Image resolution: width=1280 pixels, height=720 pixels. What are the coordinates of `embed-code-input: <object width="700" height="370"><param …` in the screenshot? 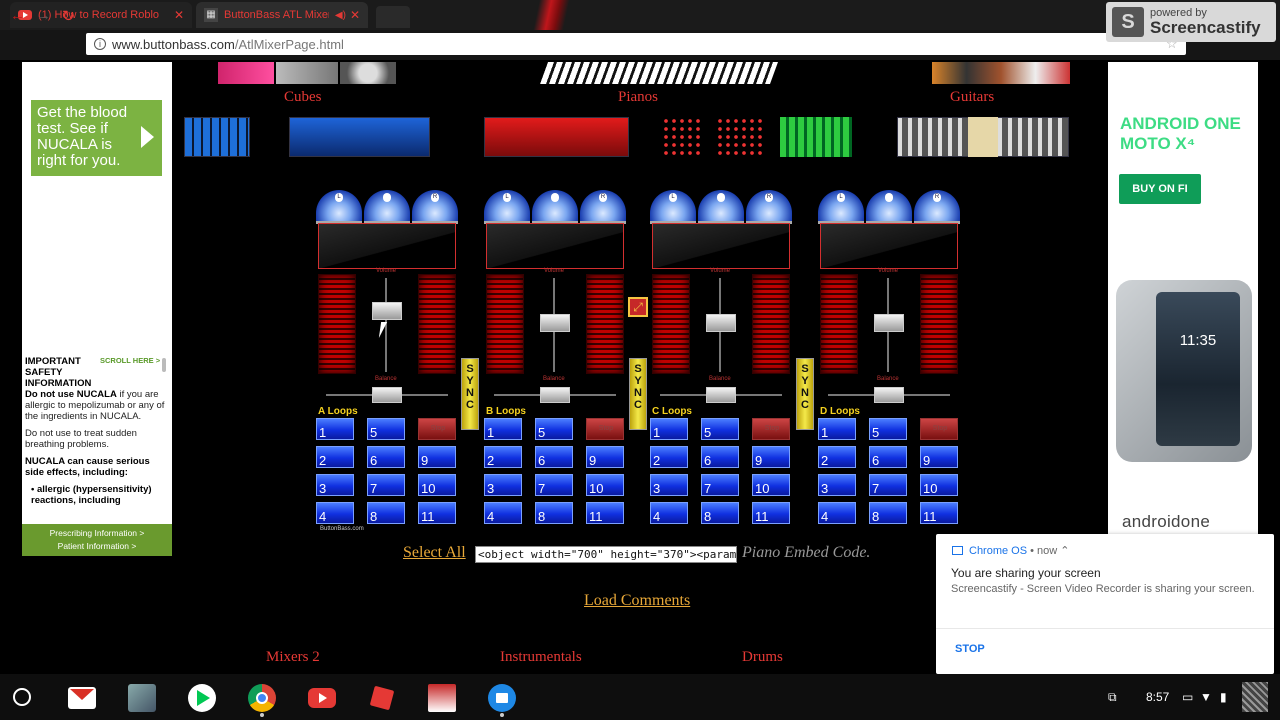 It's located at (606, 554).